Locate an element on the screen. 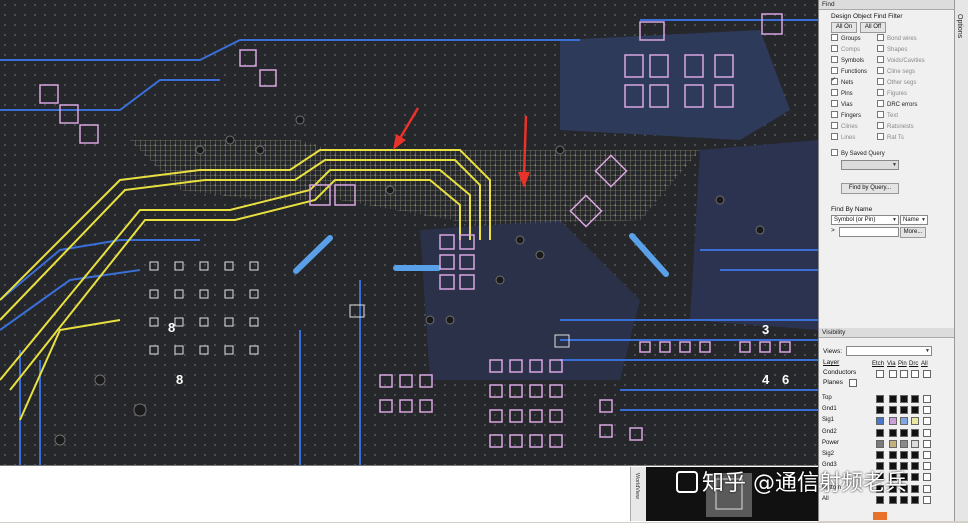 The width and height of the screenshot is (968, 523). filter-lines-checkbox: Lines is located at coordinates (843, 137).